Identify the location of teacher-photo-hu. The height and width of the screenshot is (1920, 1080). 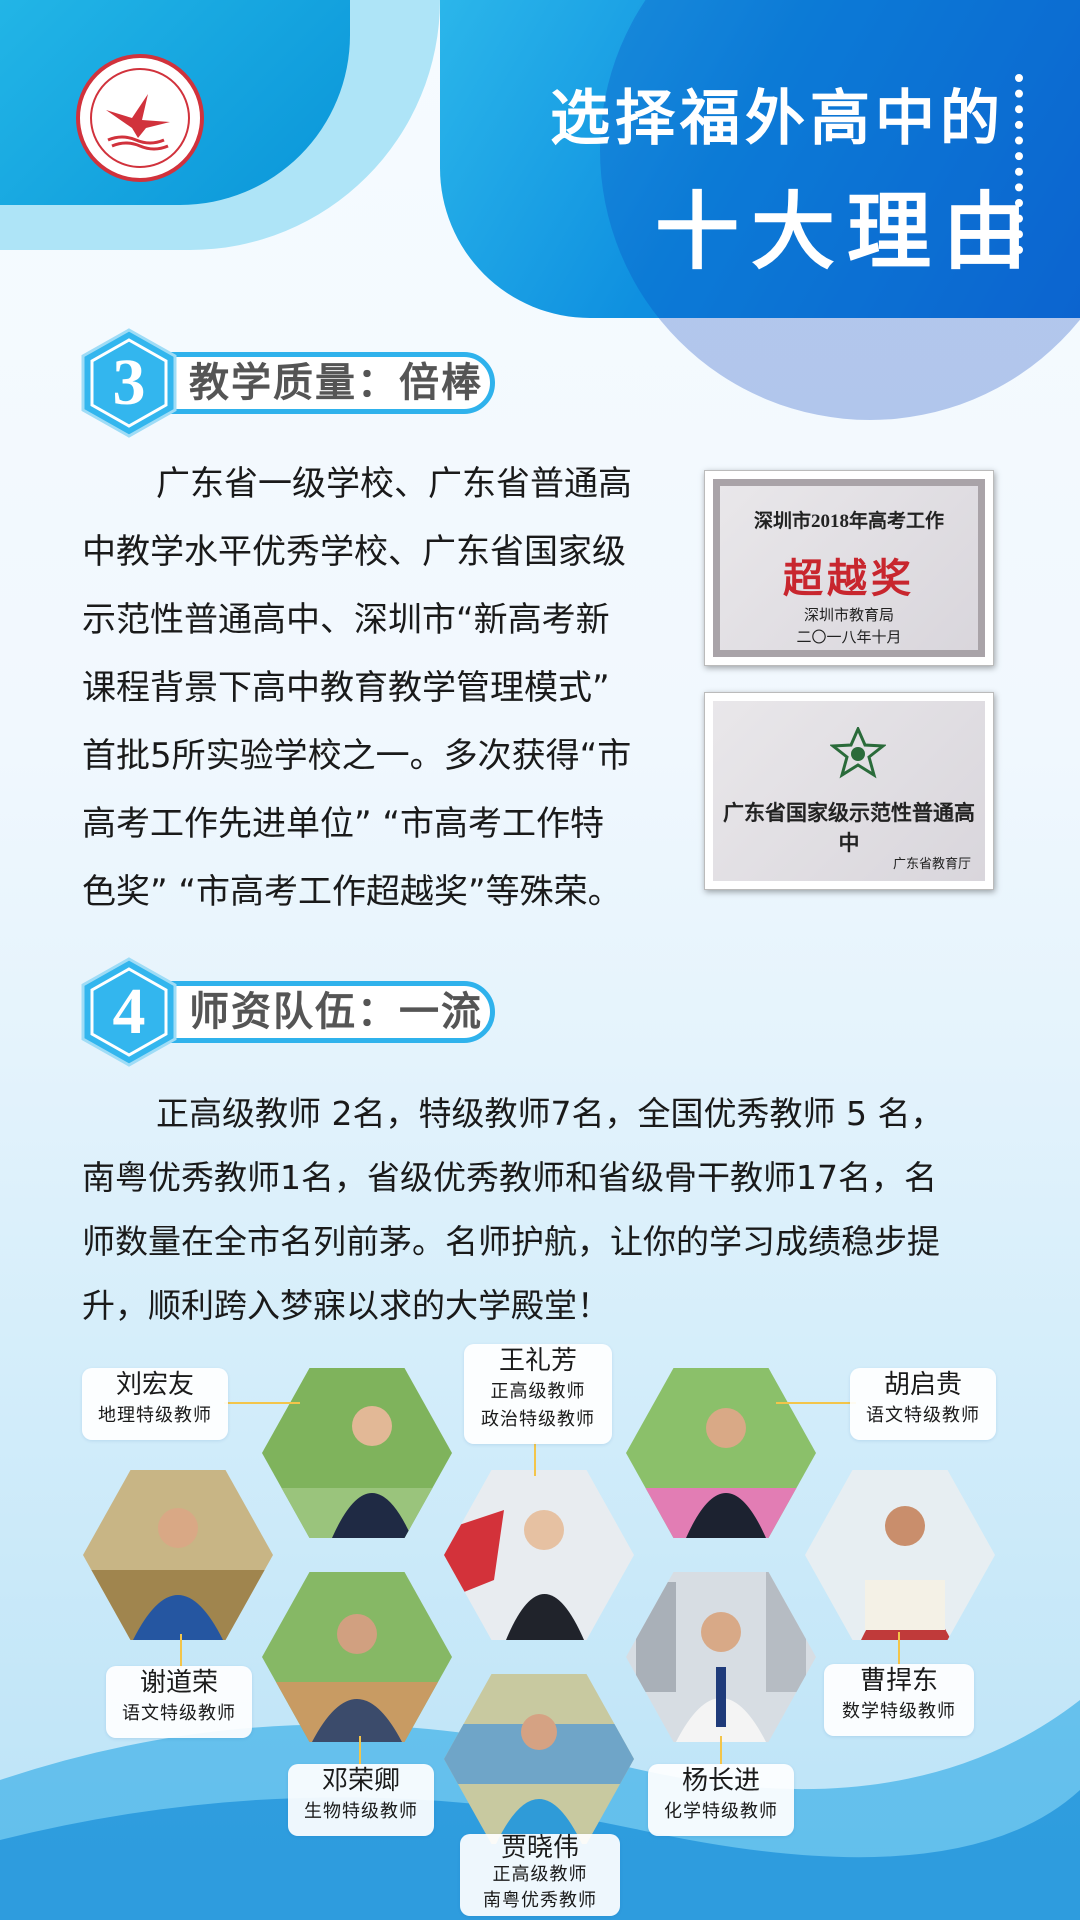
(721, 1453).